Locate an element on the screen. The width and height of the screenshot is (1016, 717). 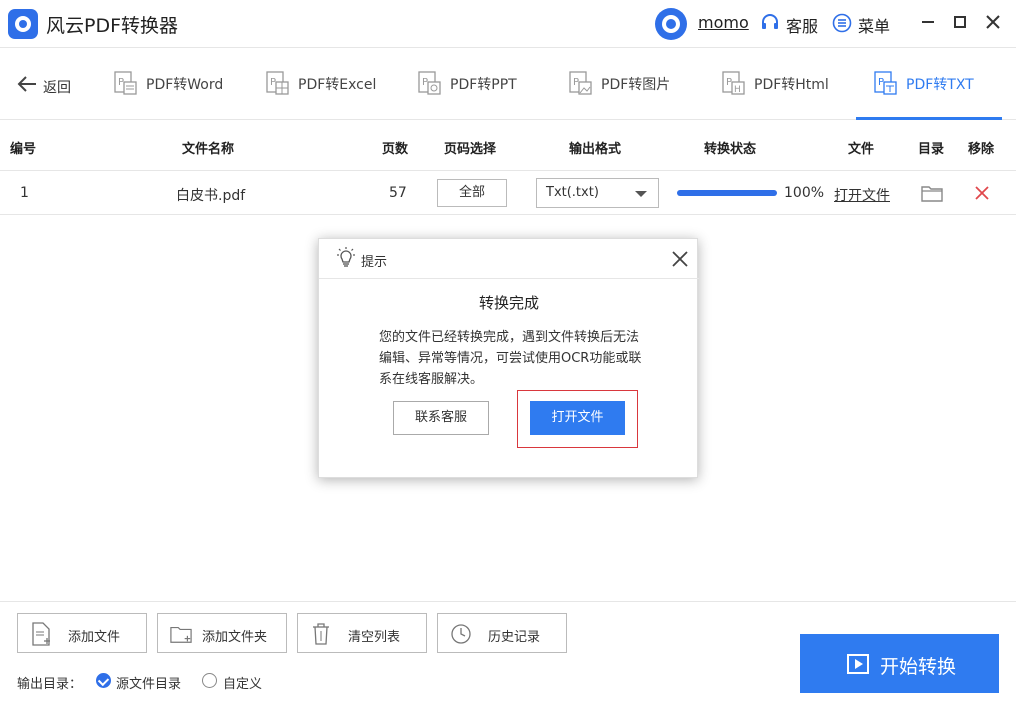
remove-icon is located at coordinates (982, 193).